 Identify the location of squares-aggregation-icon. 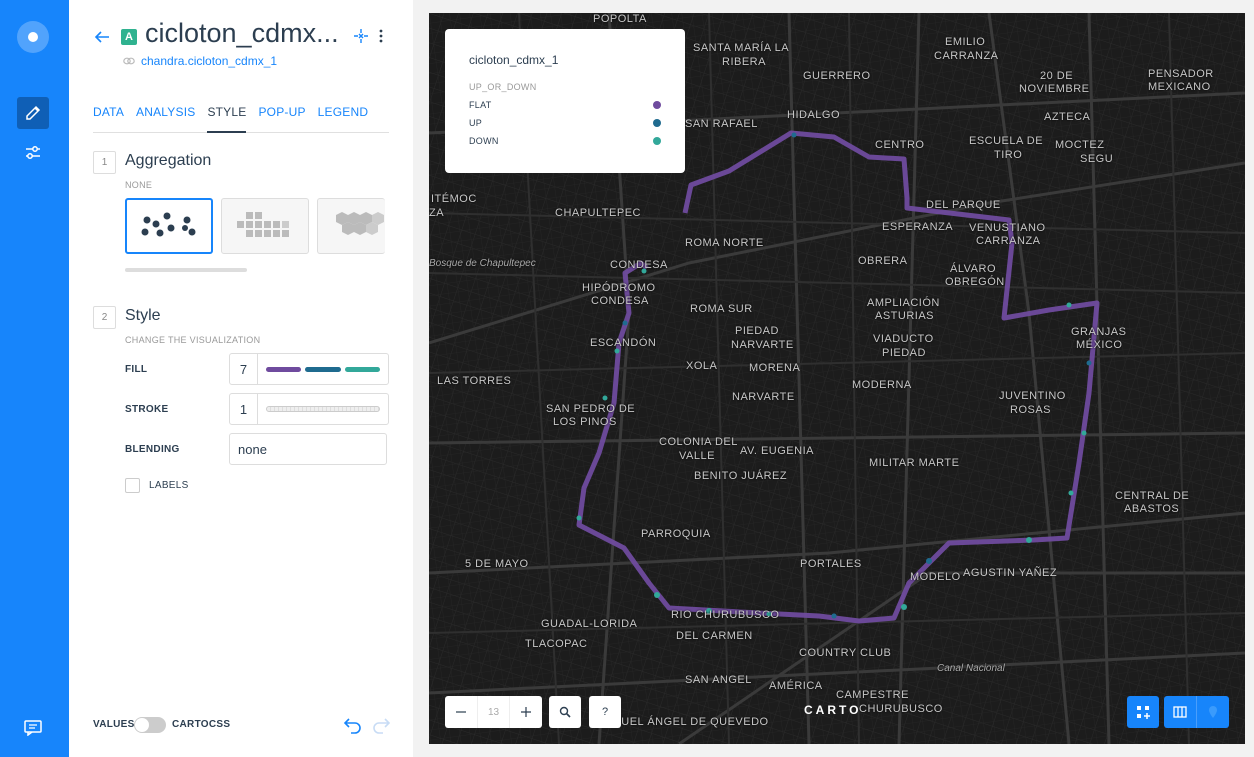
(263, 224).